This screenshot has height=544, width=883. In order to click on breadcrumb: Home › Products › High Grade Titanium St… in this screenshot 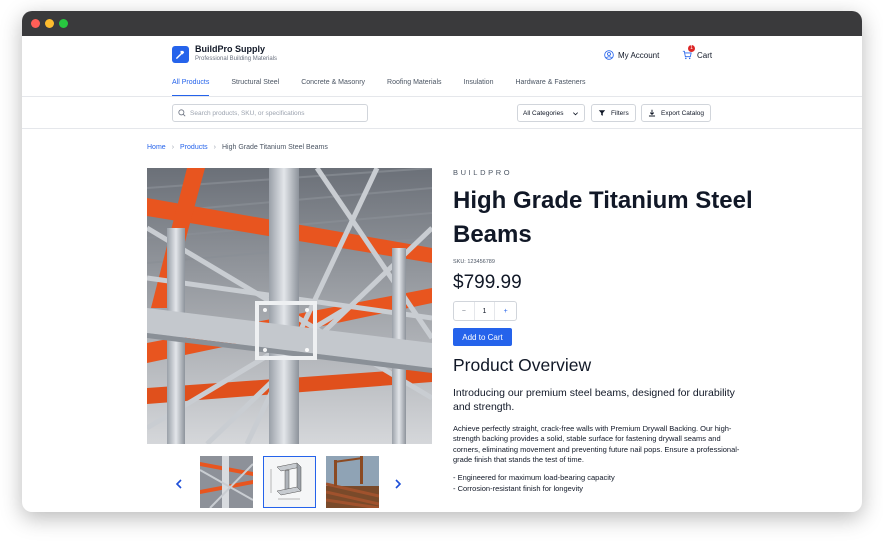, I will do `click(237, 147)`.